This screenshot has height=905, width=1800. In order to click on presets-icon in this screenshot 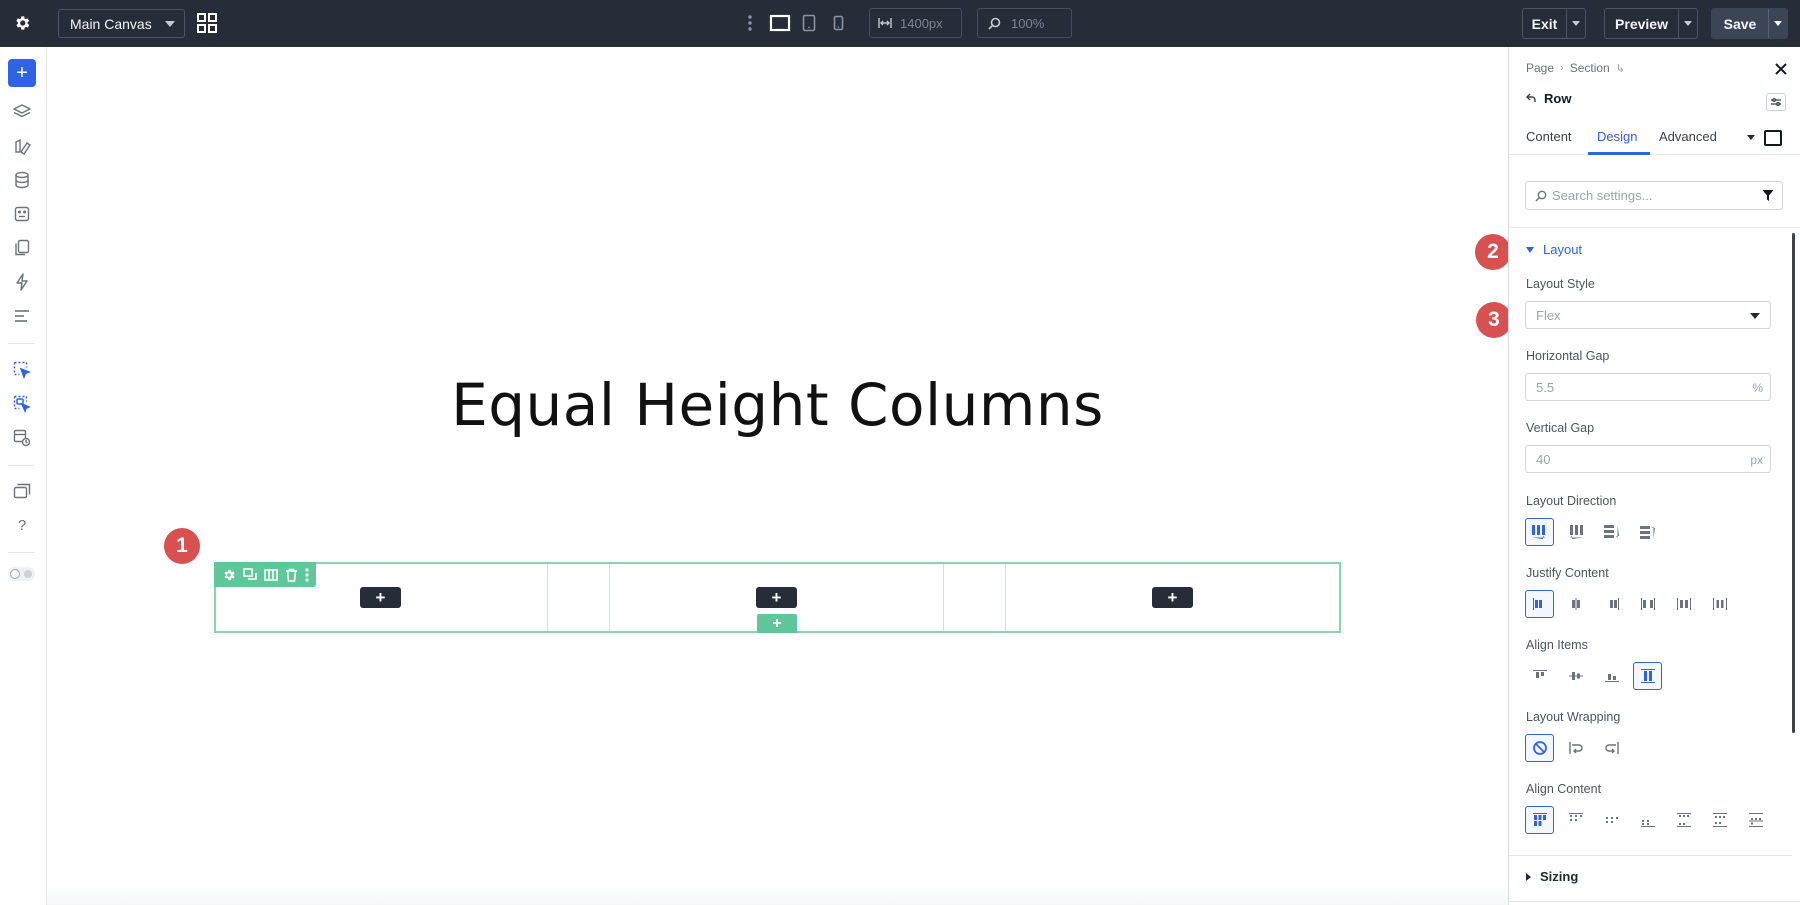, I will do `click(1776, 102)`.